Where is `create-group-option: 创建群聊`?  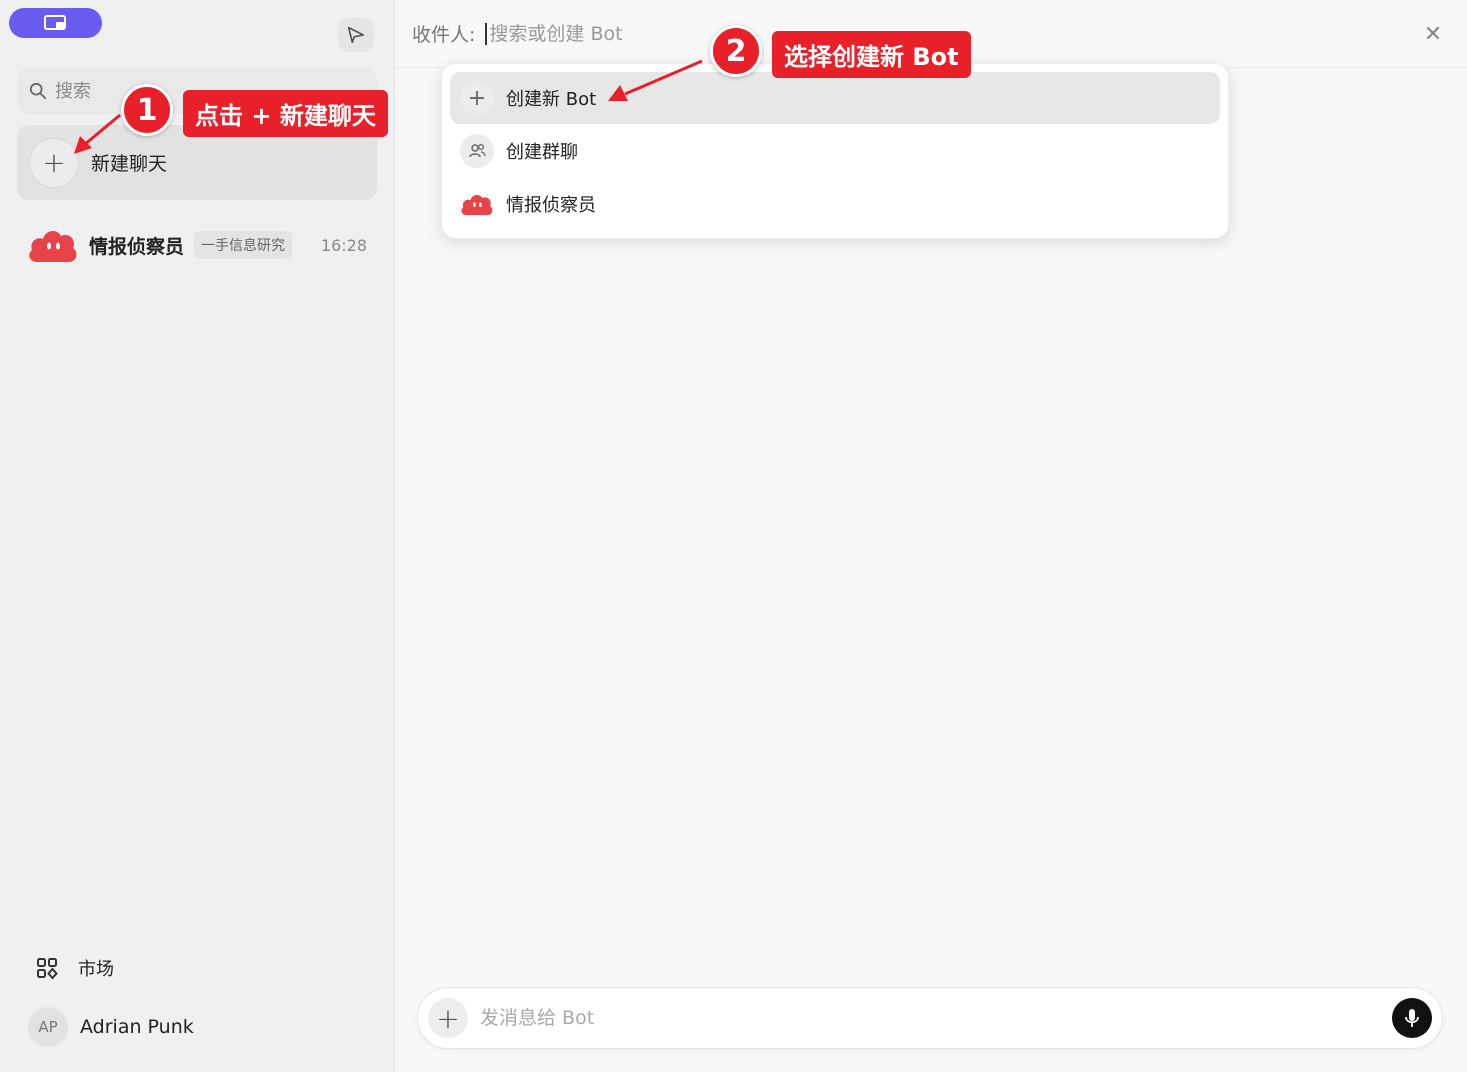 create-group-option: 创建群聊 is located at coordinates (835, 151).